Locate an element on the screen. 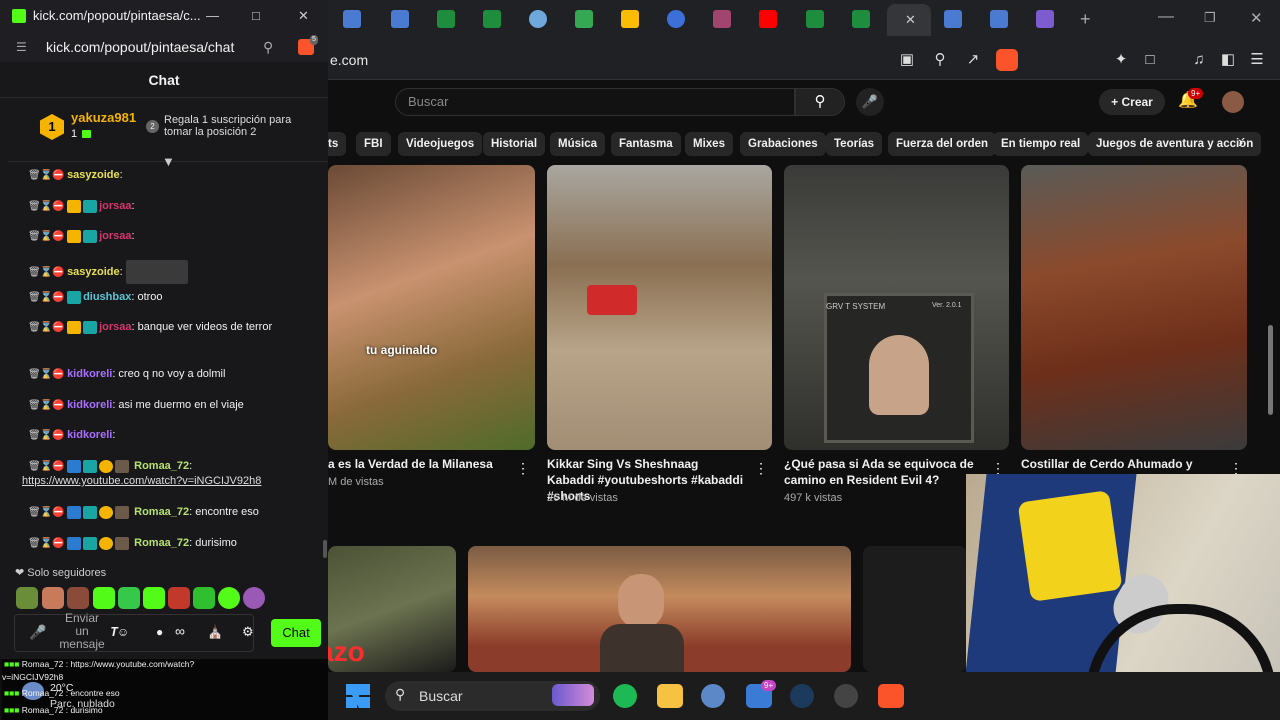  chip: FBI is located at coordinates (373, 144).